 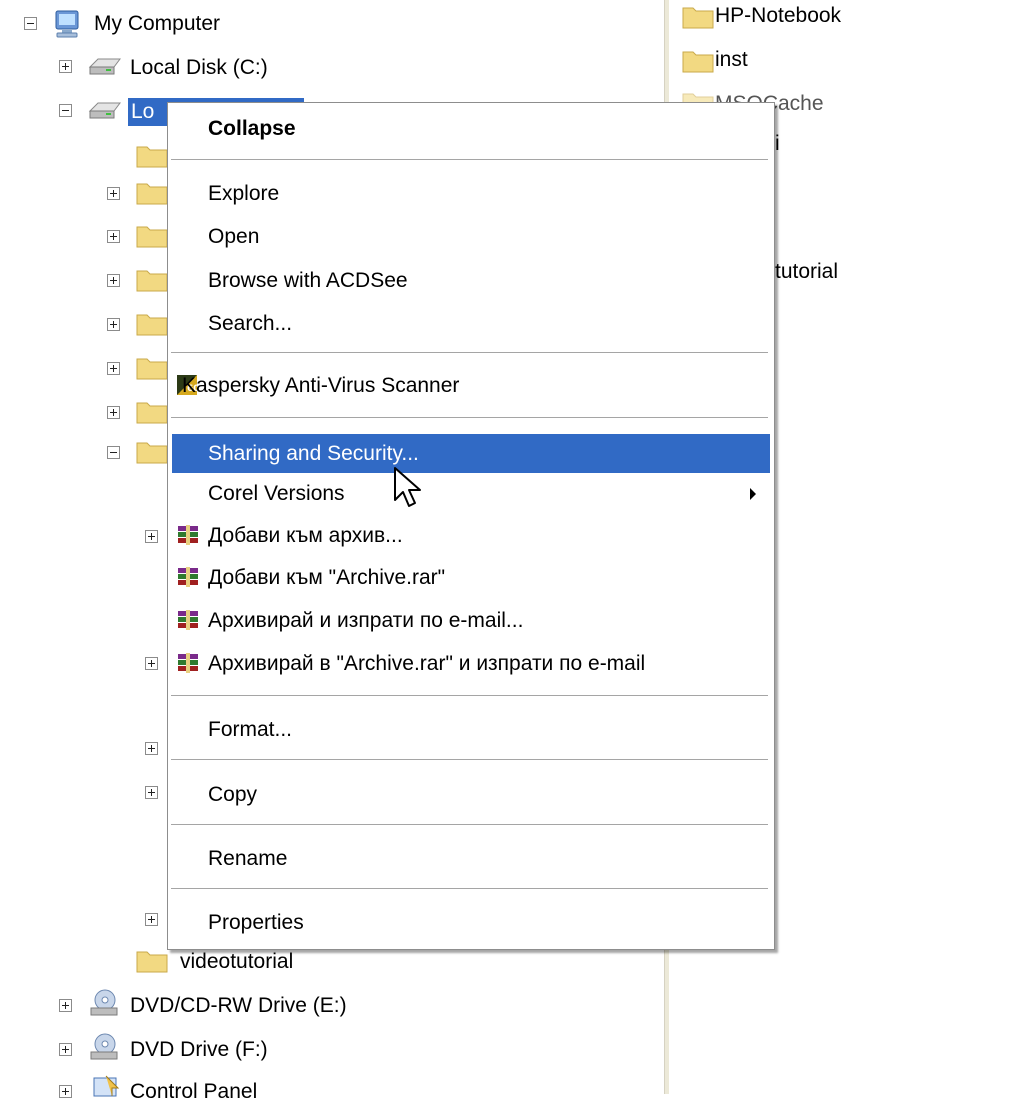 What do you see at coordinates (157, 24) in the screenshot?
I see `tree-item-my-computer: My Computer` at bounding box center [157, 24].